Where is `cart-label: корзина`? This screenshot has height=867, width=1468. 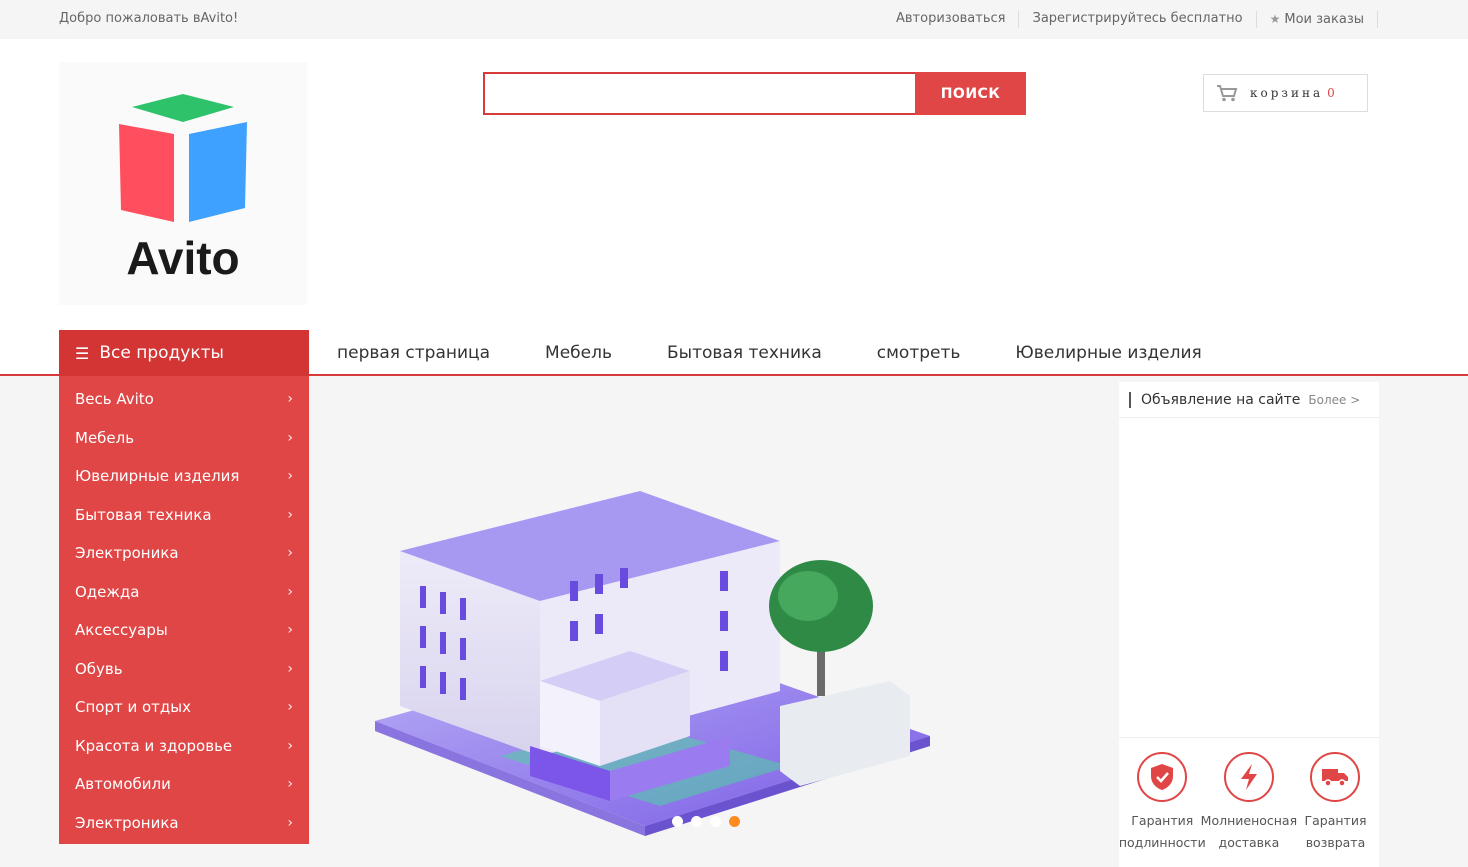
cart-label: корзина is located at coordinates (1287, 93).